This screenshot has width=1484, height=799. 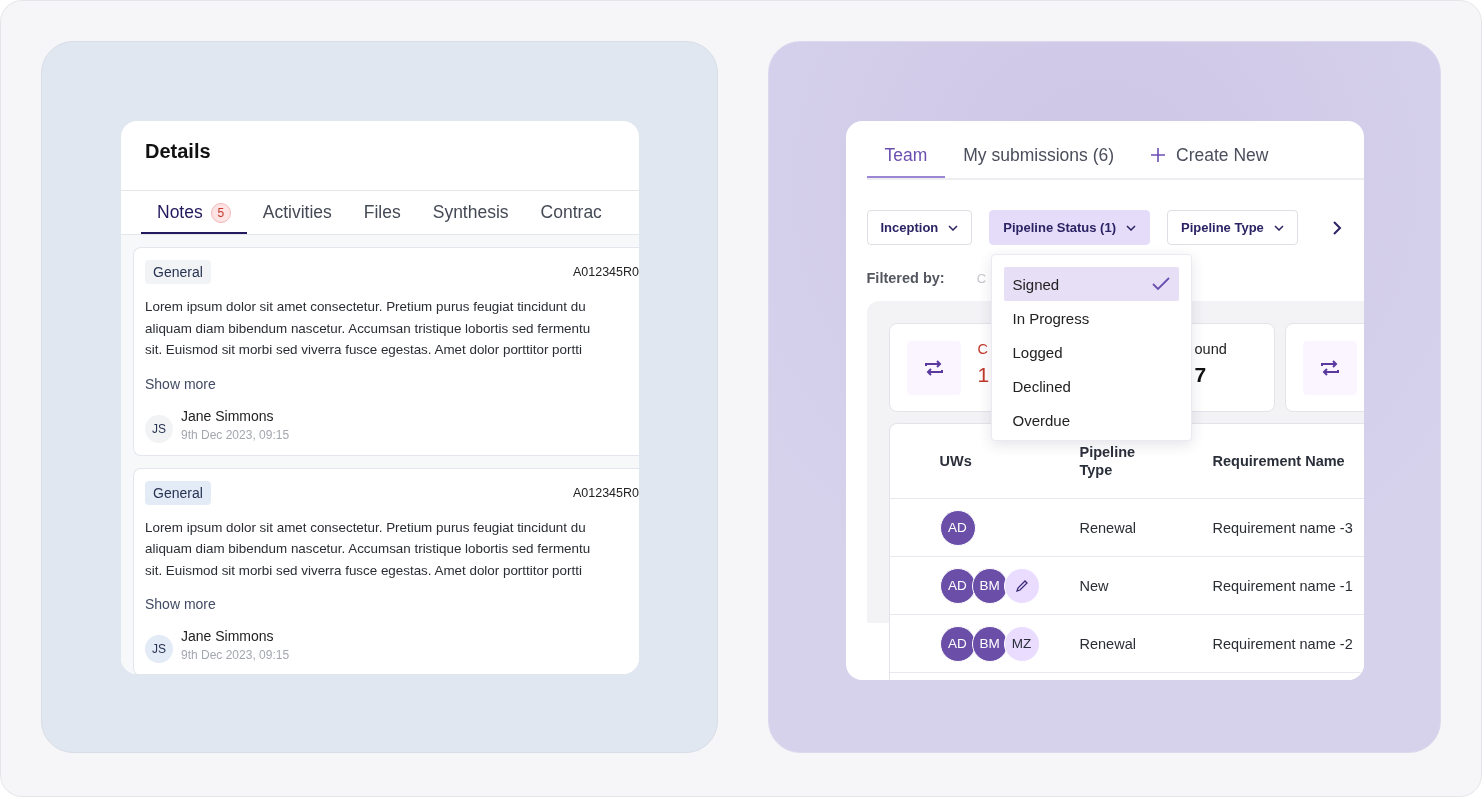 I want to click on stat-value: 1, so click(x=983, y=375).